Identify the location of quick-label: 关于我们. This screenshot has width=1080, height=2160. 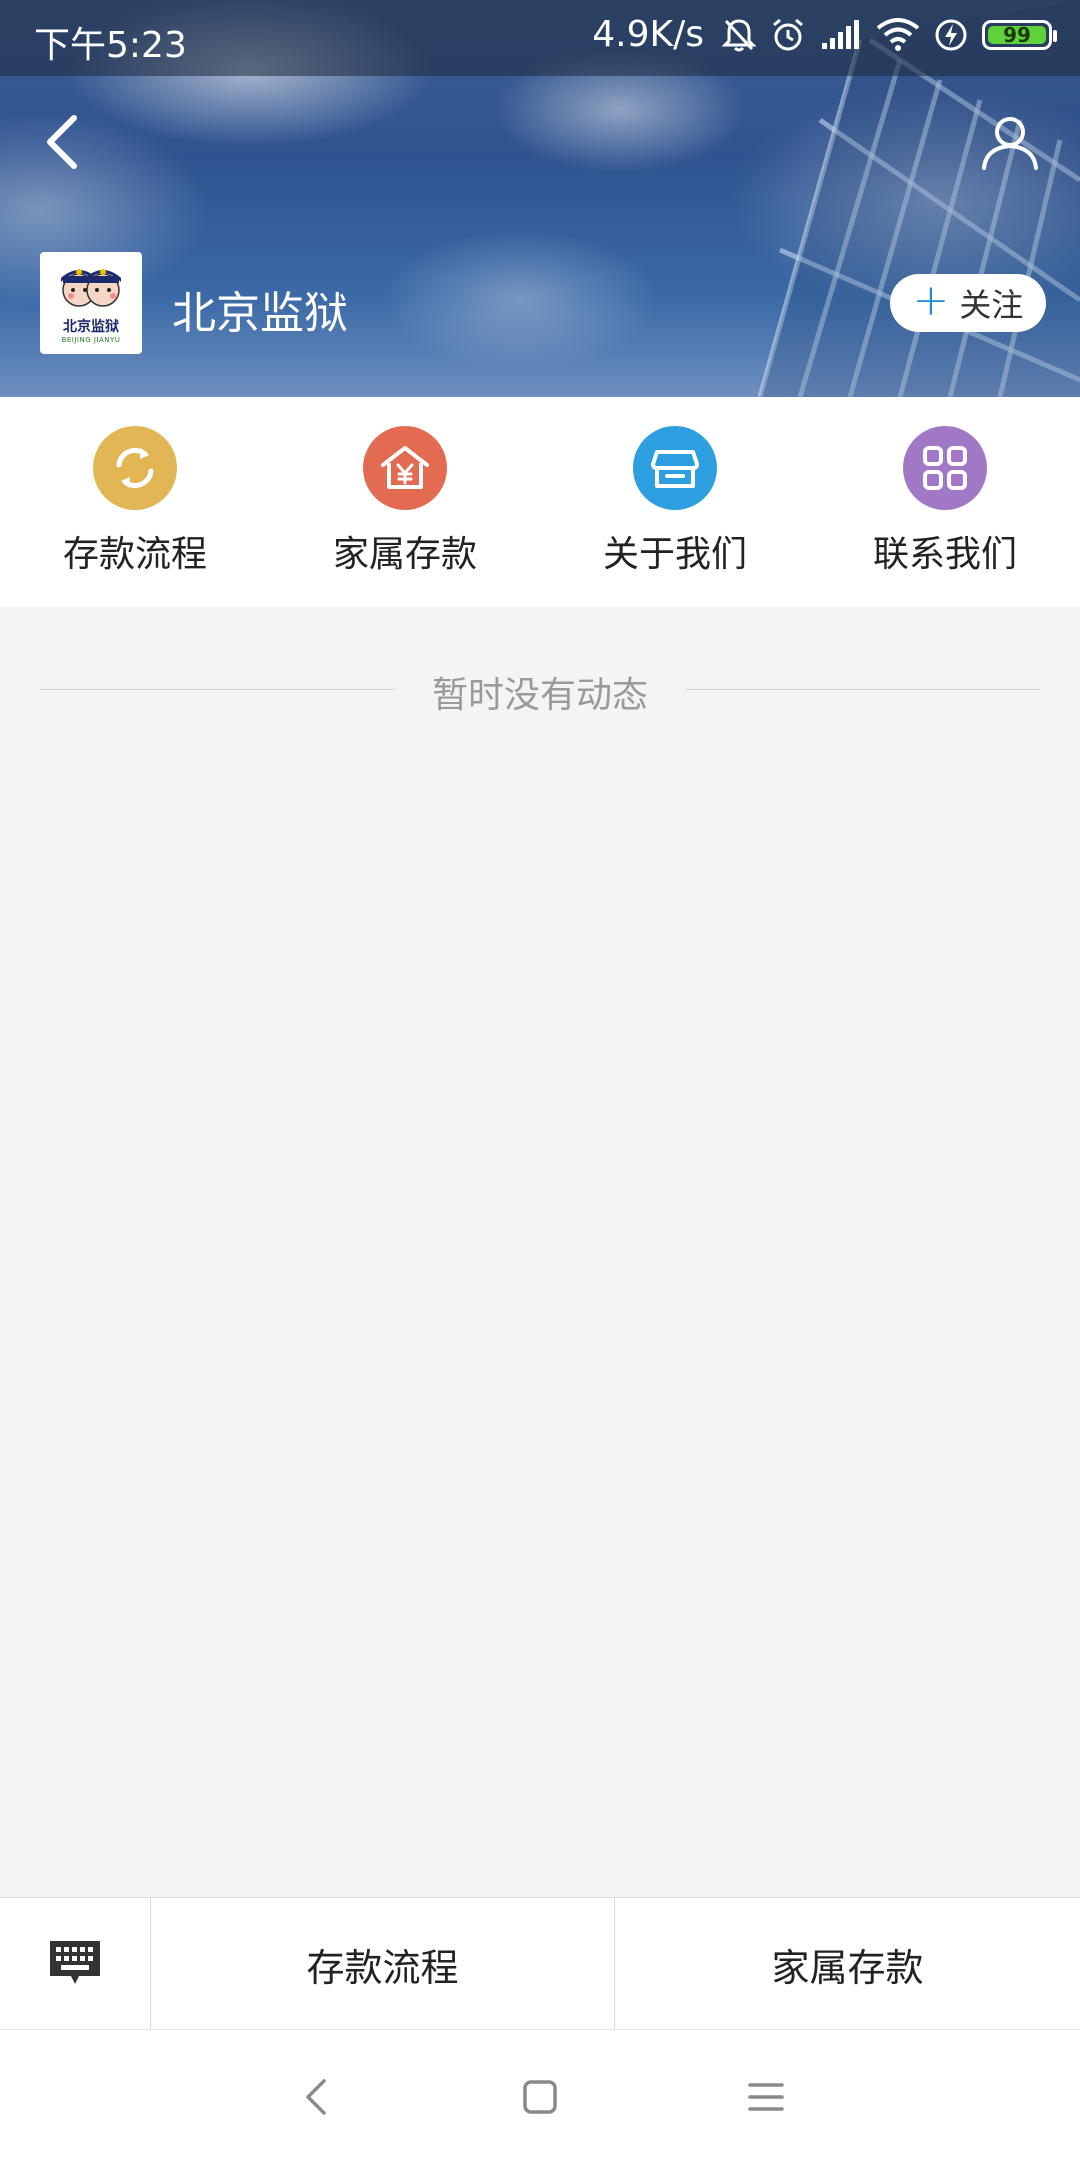
(674, 554).